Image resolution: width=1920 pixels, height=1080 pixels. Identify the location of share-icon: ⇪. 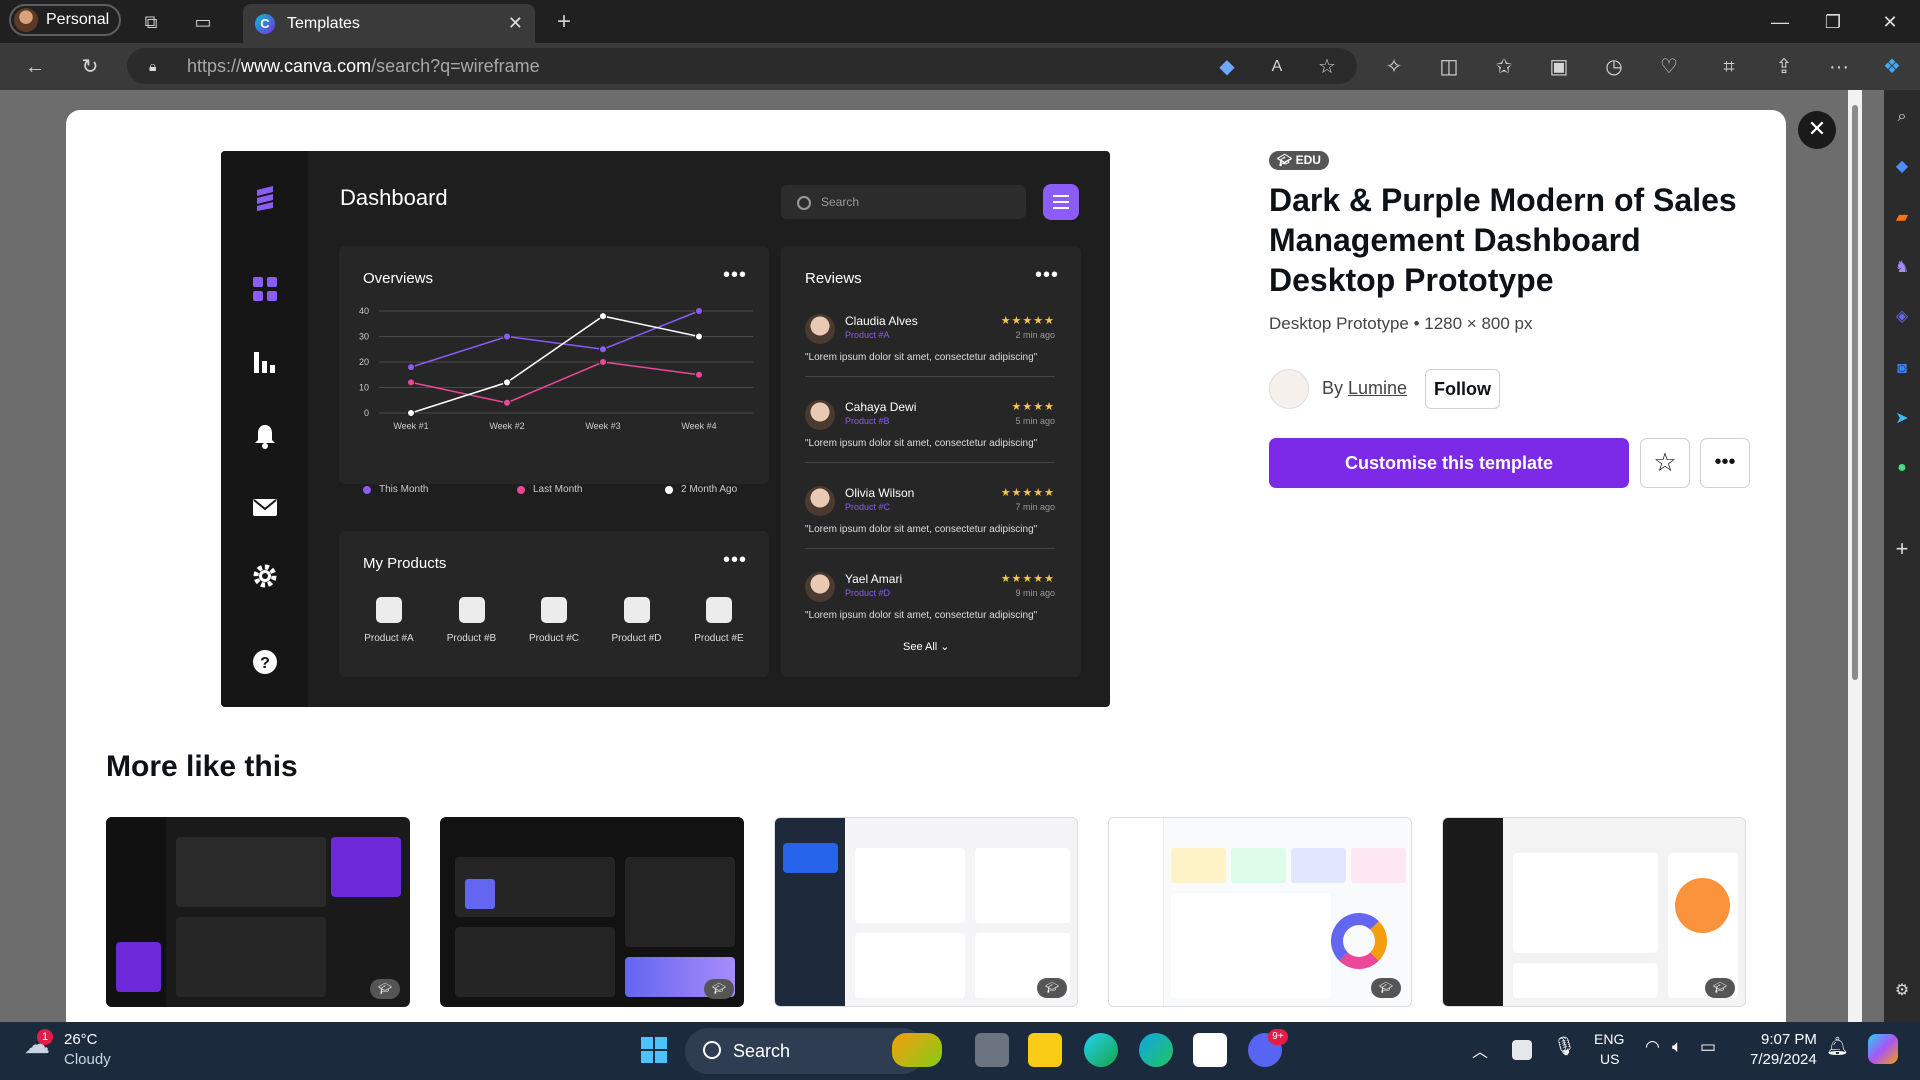
(1784, 67).